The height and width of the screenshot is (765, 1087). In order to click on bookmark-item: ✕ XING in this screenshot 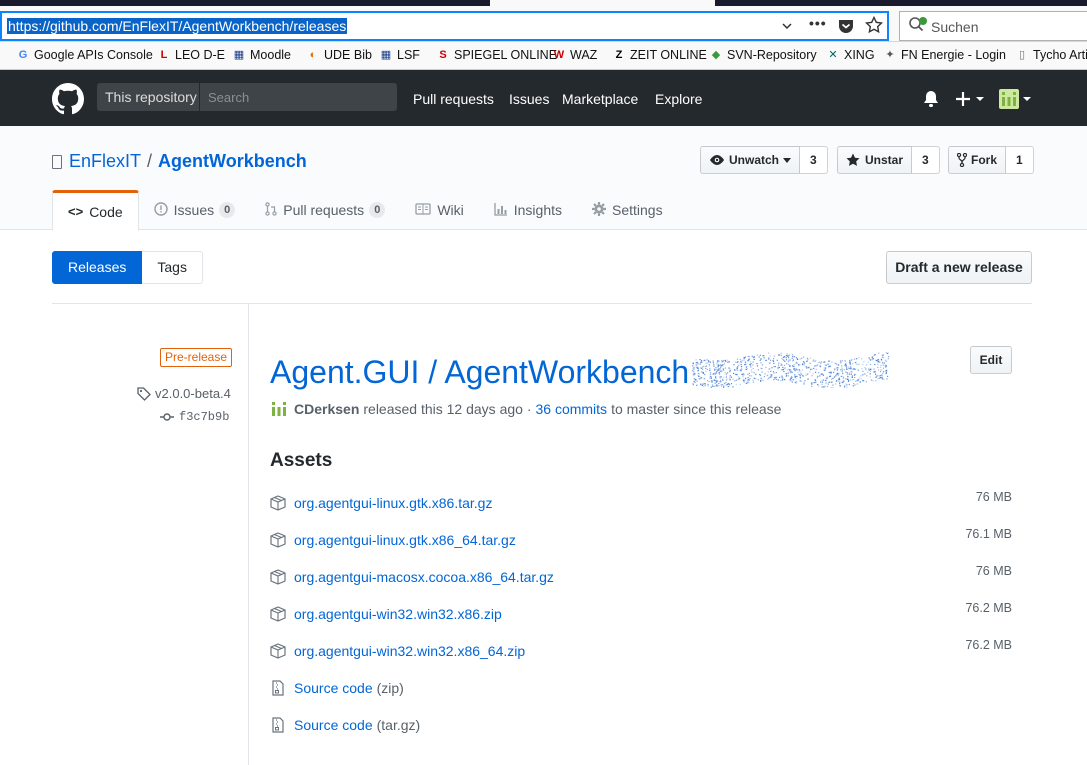, I will do `click(850, 55)`.